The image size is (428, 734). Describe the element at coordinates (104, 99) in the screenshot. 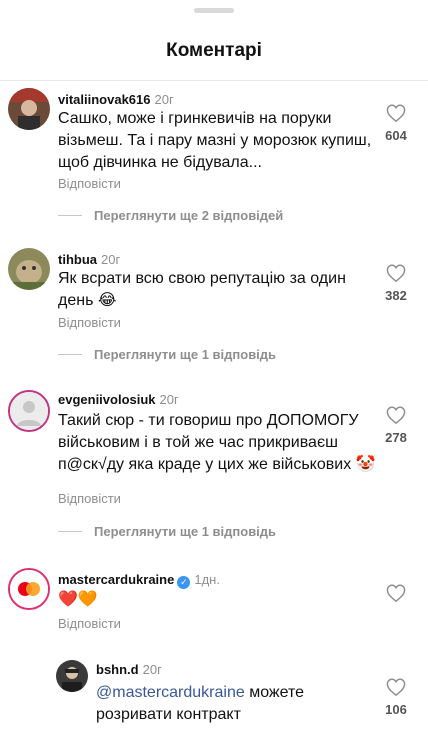

I see `comment-username: vitaliinovak616` at that location.